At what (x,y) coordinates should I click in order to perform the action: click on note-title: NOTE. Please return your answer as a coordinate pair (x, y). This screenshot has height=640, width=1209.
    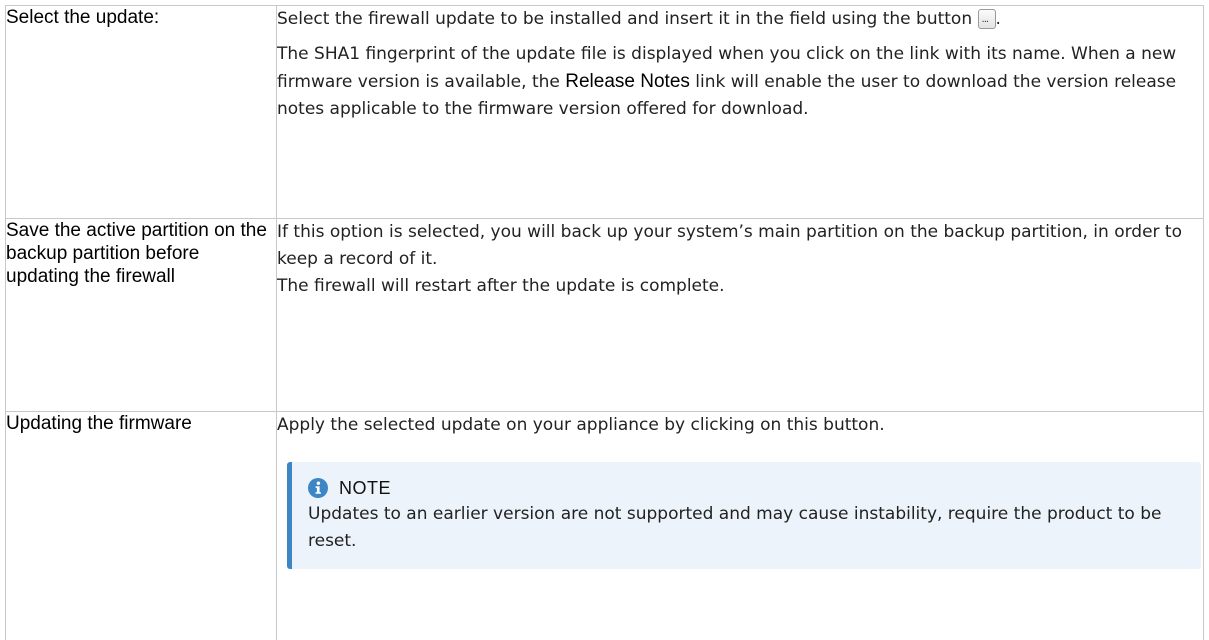
    Looking at the image, I should click on (365, 488).